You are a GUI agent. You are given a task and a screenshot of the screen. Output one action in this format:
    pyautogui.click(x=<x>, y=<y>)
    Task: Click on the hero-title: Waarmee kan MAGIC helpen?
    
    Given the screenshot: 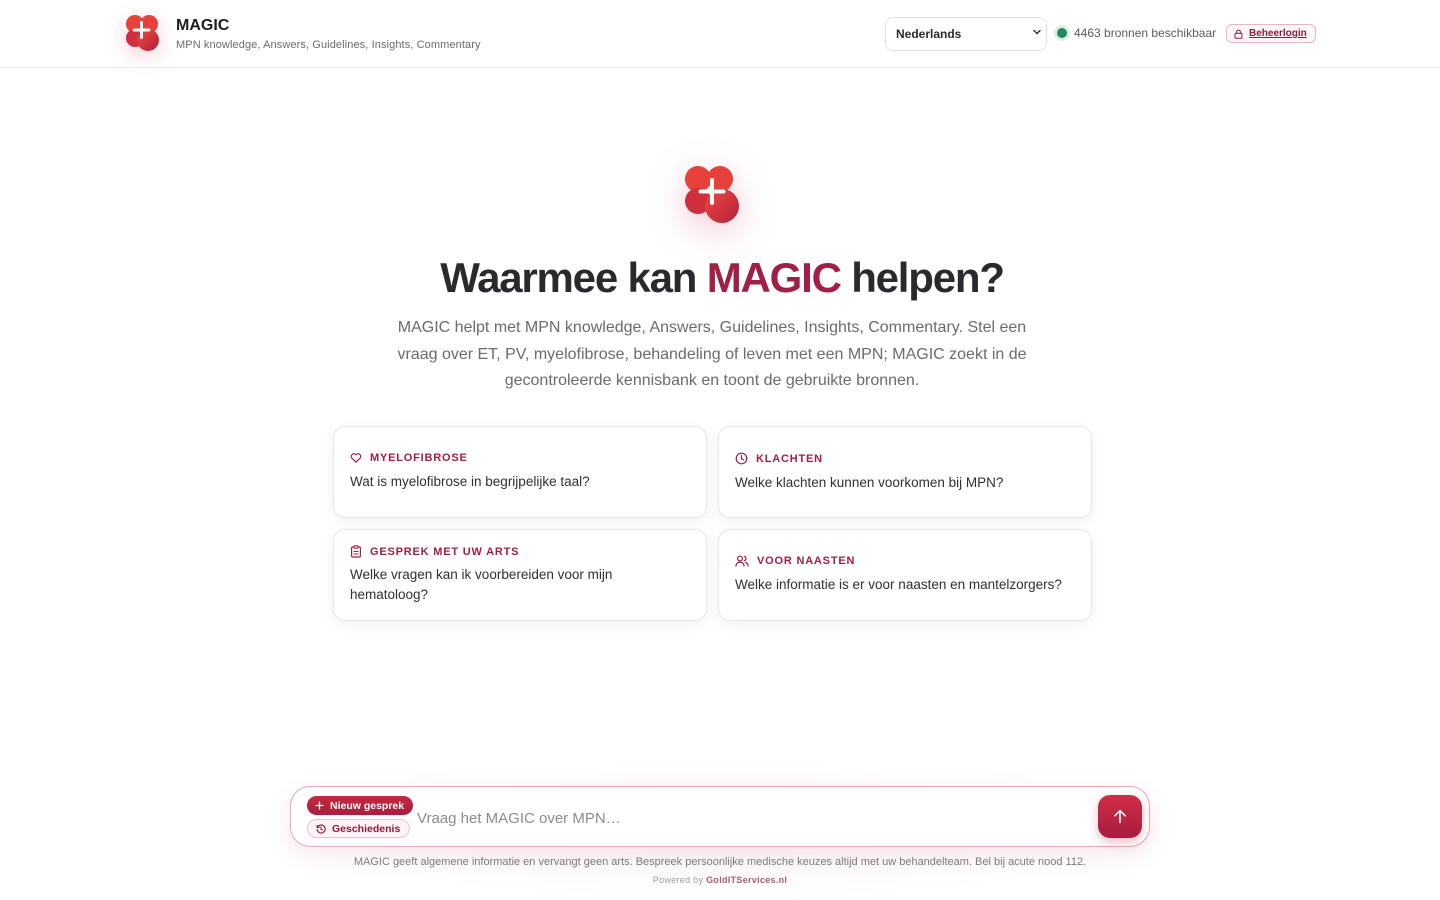 What is the action you would take?
    pyautogui.click(x=720, y=278)
    